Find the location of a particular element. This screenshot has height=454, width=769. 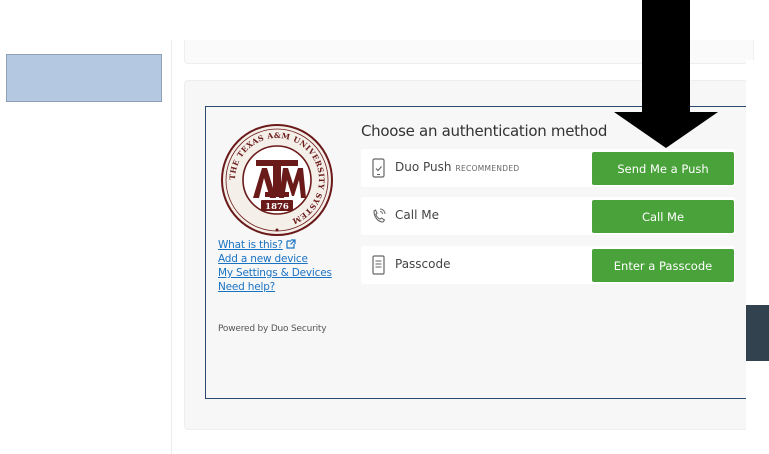

phone-call-icon is located at coordinates (379, 215).